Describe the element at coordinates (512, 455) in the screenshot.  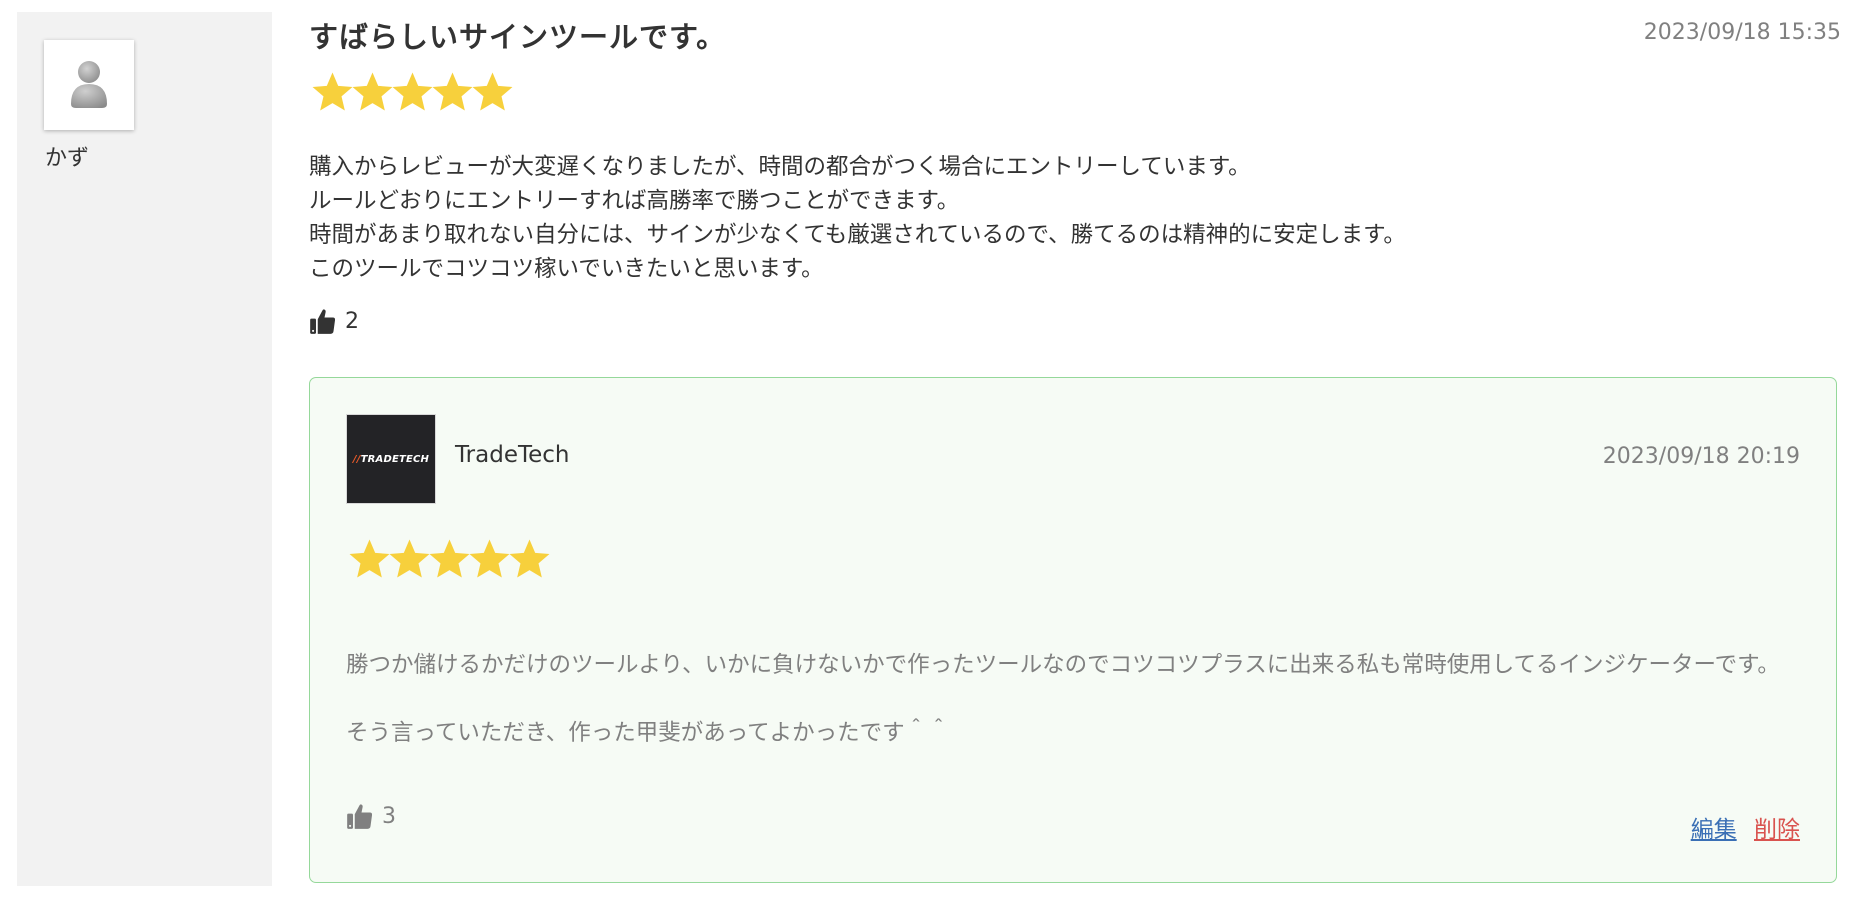
I see `seller-name: TradeTech` at that location.